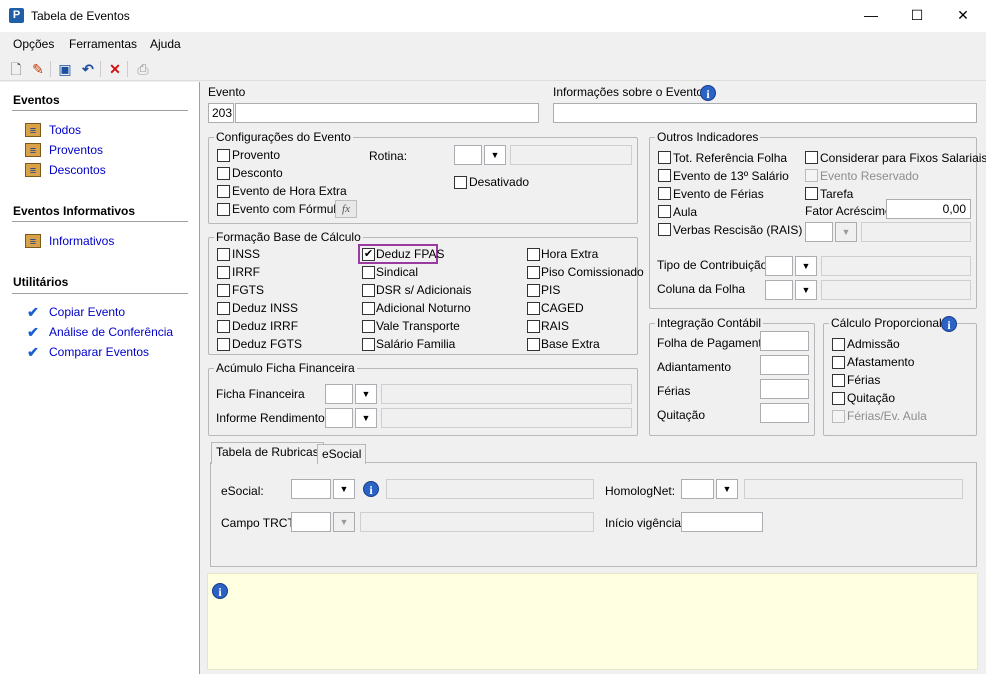  What do you see at coordinates (115, 69) in the screenshot?
I see `delete-icon: ✕` at bounding box center [115, 69].